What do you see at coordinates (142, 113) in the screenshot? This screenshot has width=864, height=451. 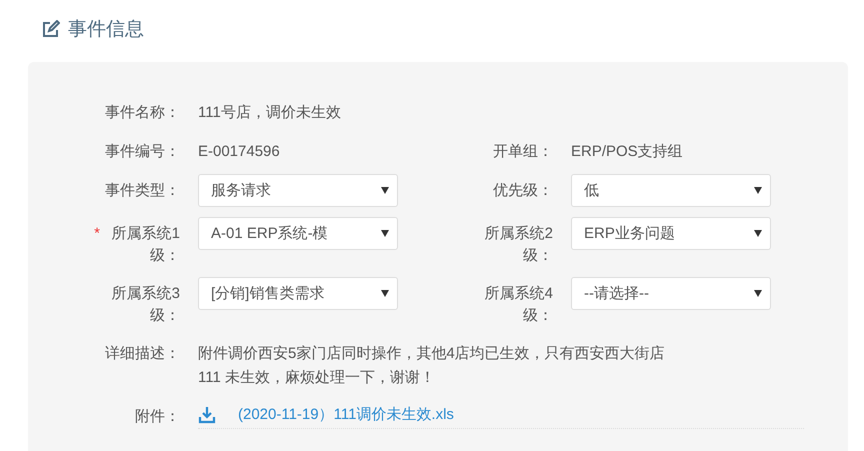 I see `field-label: 事件名称：` at bounding box center [142, 113].